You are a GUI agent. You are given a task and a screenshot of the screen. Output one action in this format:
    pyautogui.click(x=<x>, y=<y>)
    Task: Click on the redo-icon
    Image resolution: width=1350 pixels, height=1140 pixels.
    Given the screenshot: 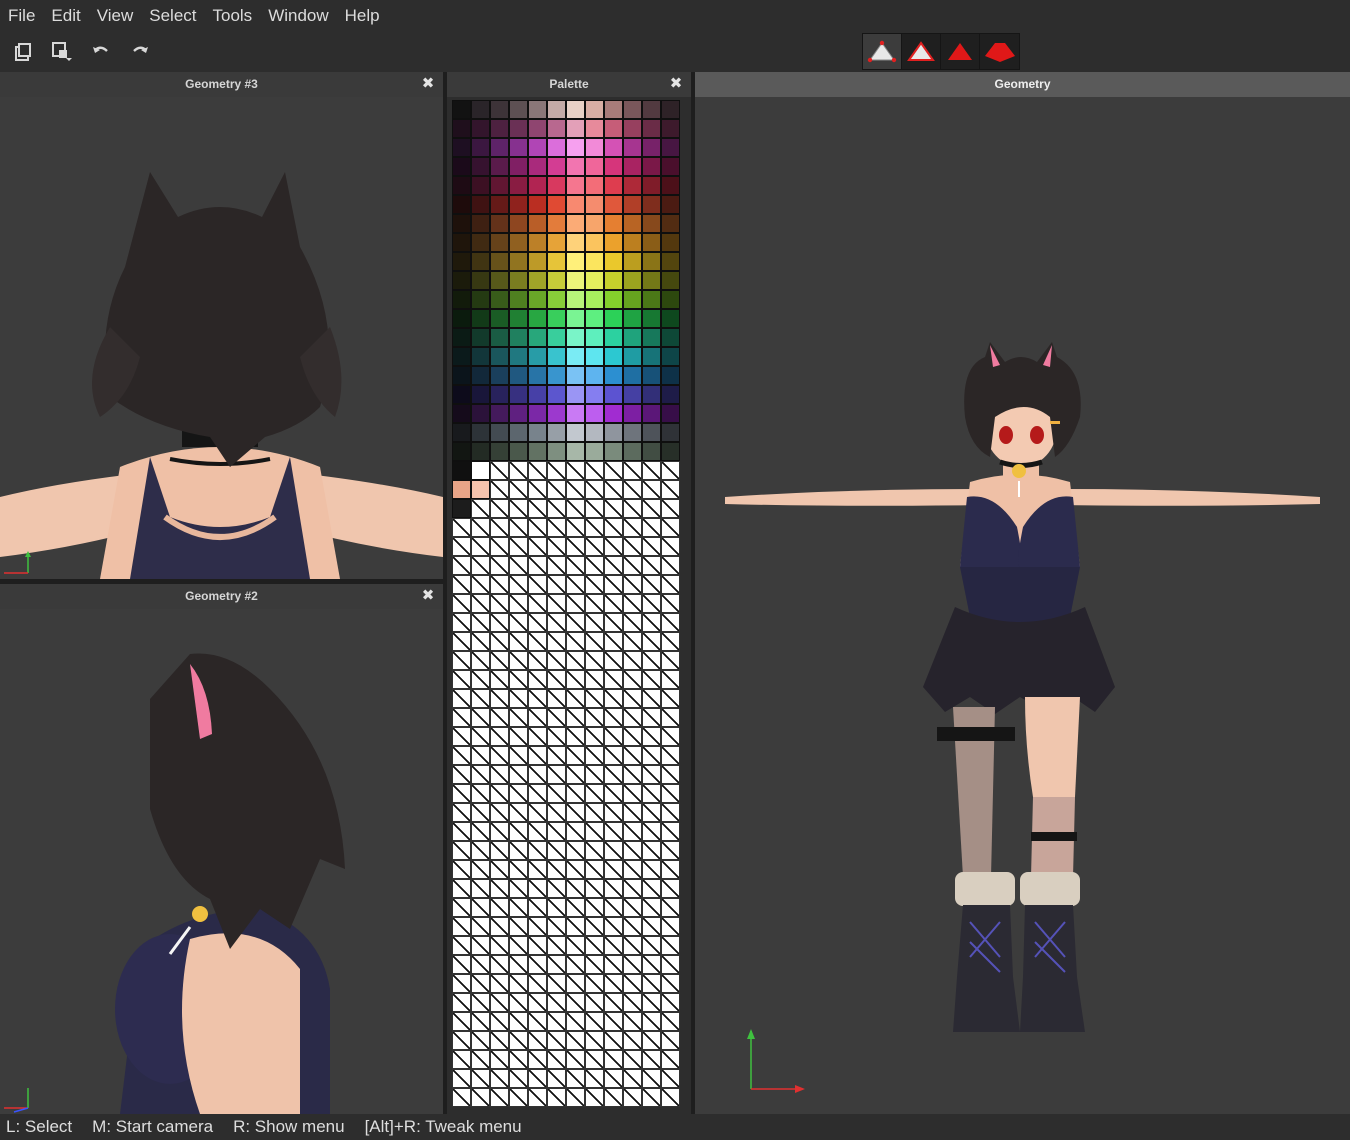 What is the action you would take?
    pyautogui.click(x=140, y=52)
    